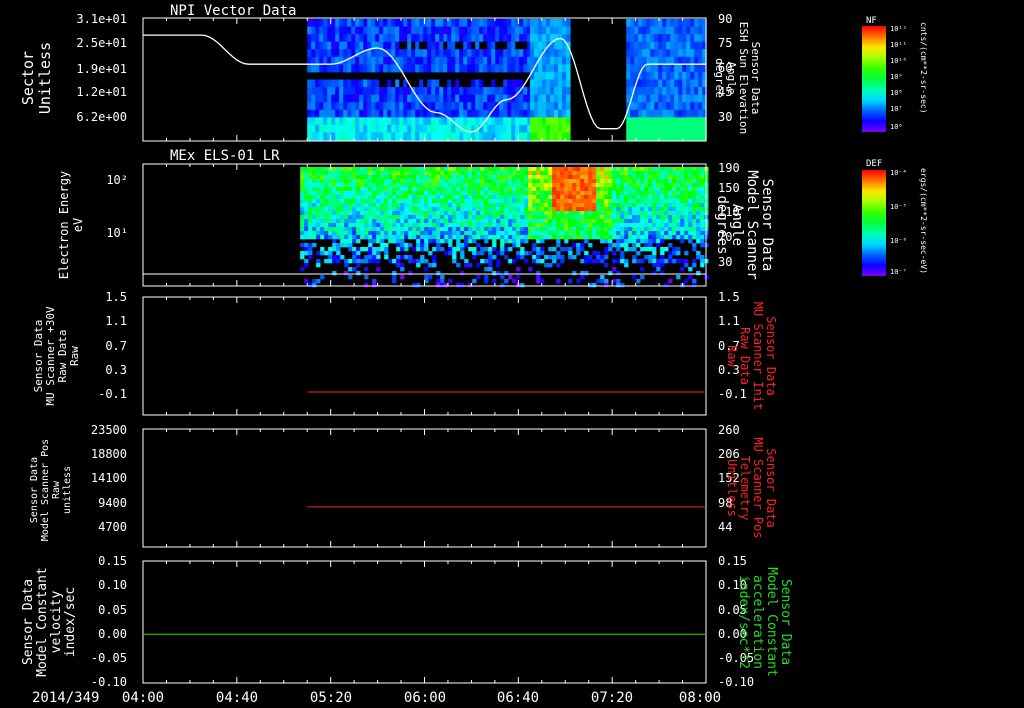 The height and width of the screenshot is (708, 1024). I want to click on p4-left-tick: 18800, so click(109, 454).